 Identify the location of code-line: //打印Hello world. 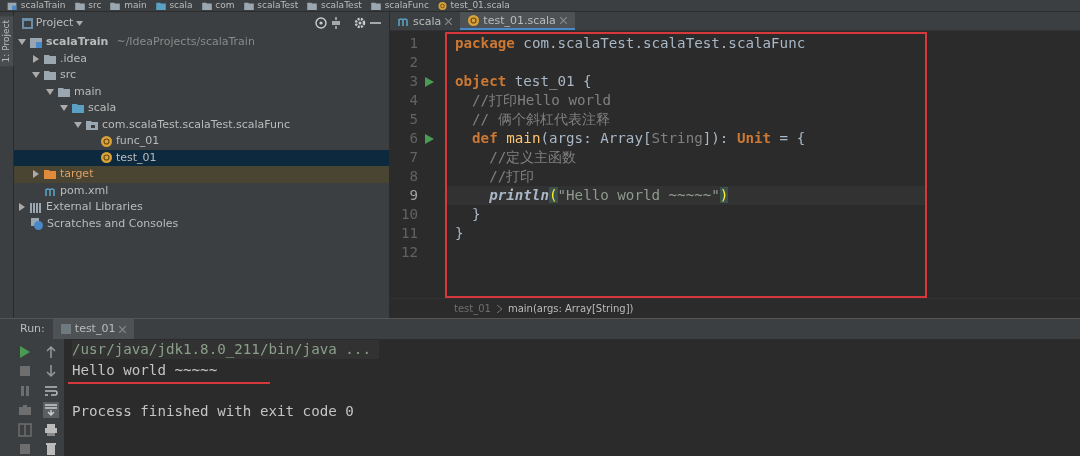
(542, 100).